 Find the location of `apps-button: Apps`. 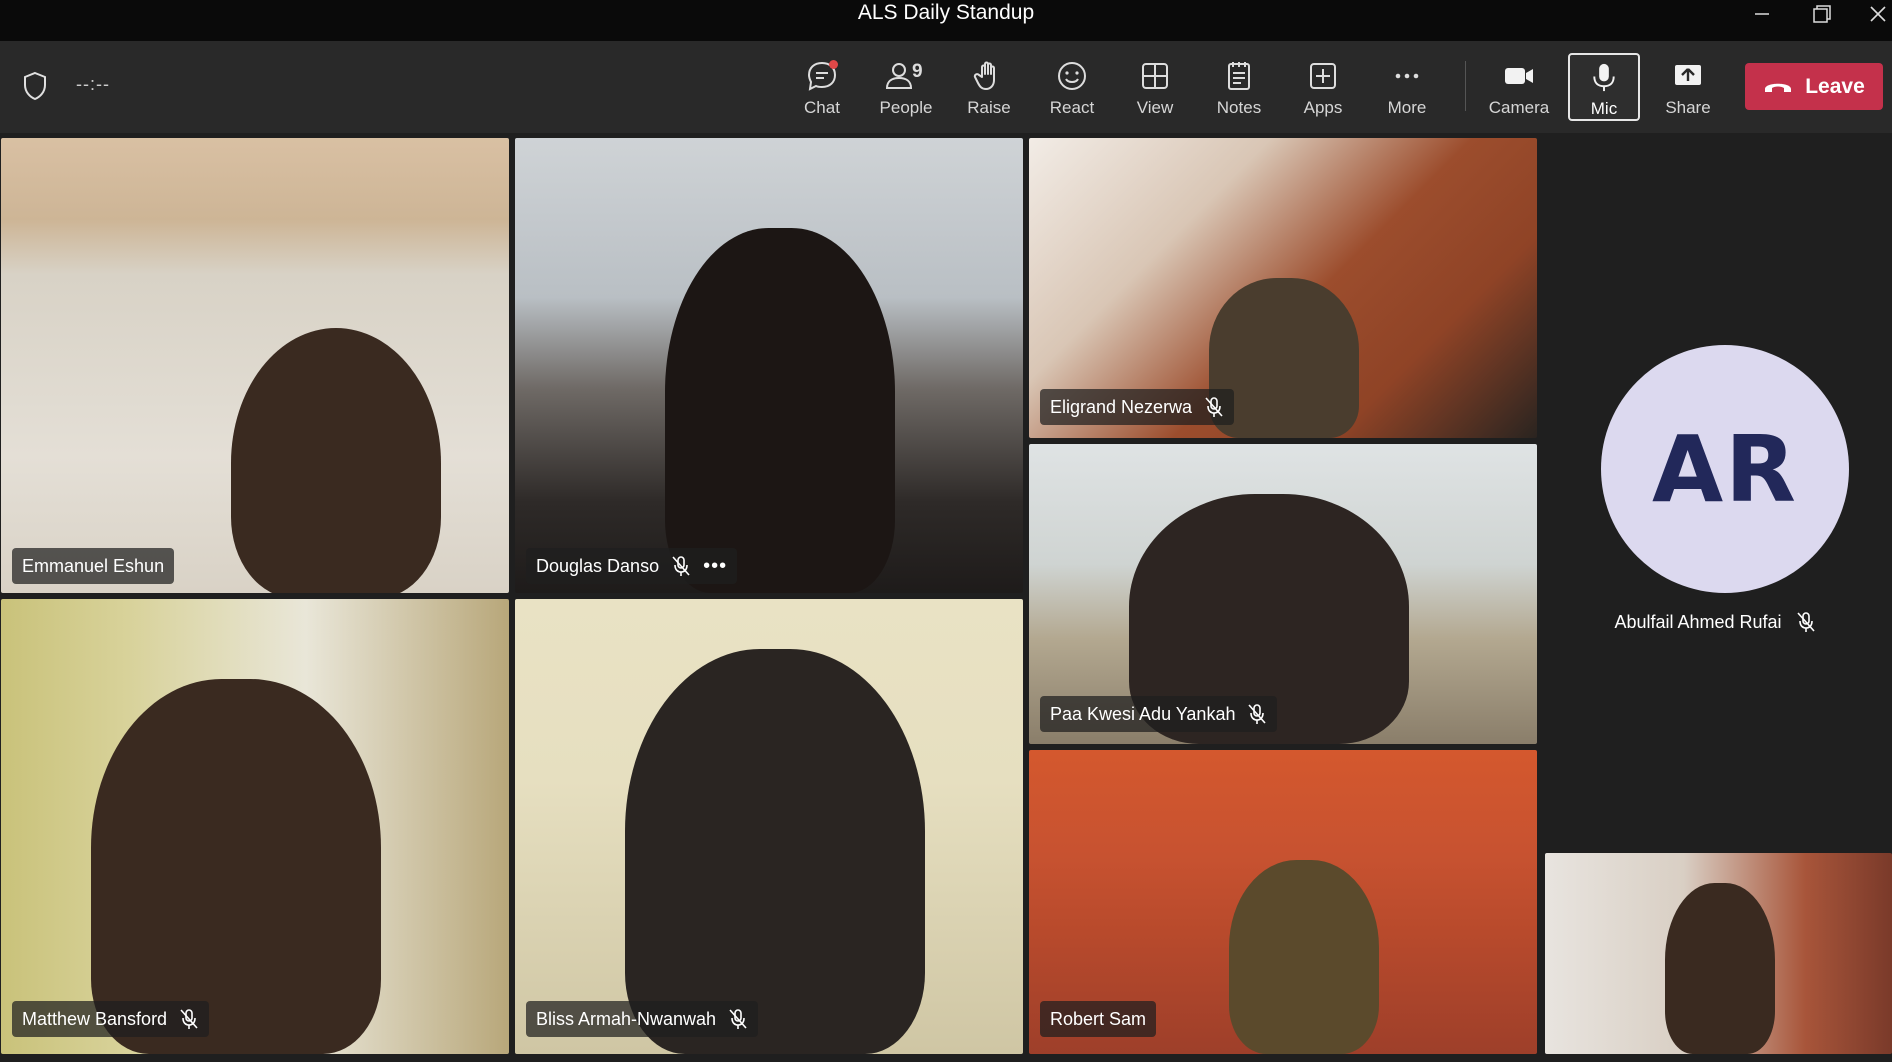

apps-button: Apps is located at coordinates (1323, 87).